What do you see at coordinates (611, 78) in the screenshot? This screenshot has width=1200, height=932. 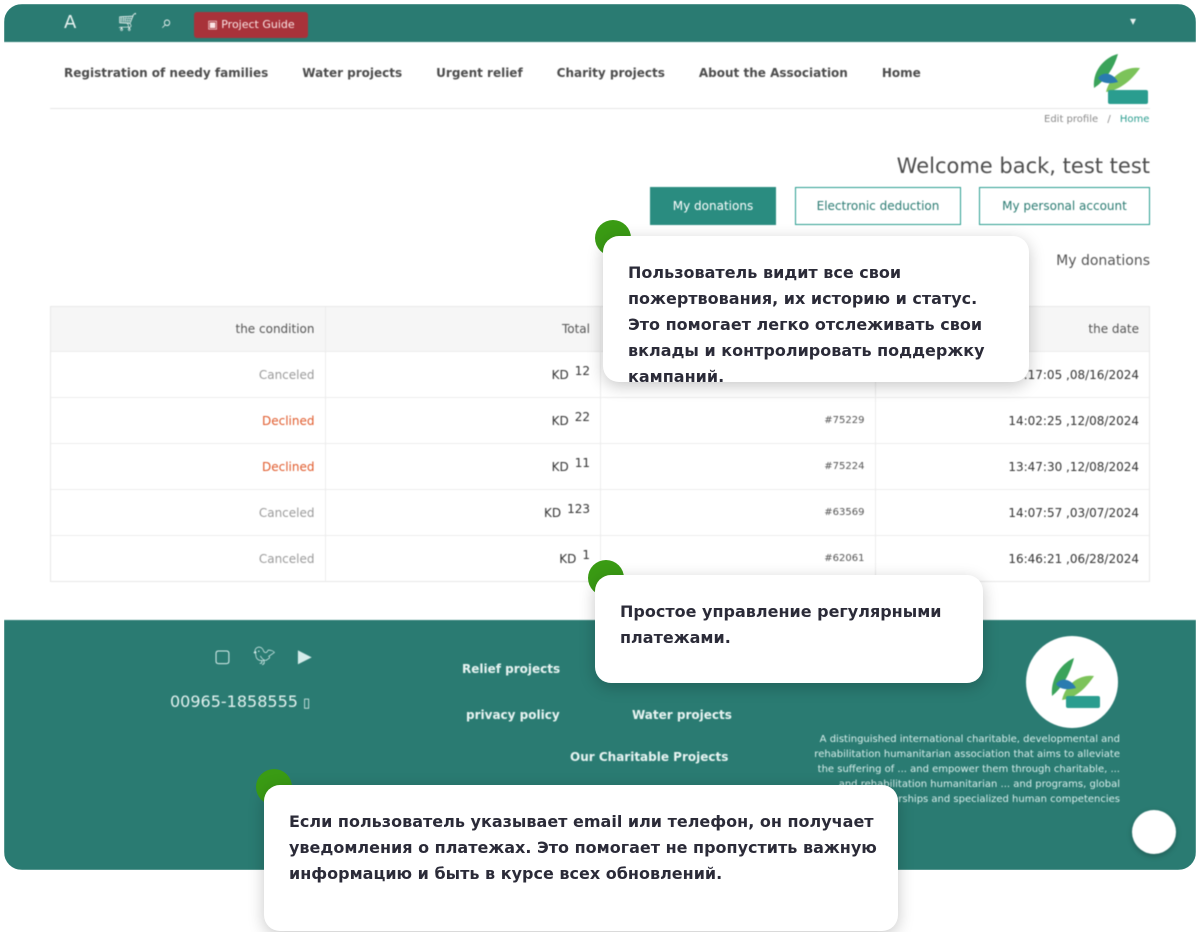 I see `nav-item-charity: Charity projects` at bounding box center [611, 78].